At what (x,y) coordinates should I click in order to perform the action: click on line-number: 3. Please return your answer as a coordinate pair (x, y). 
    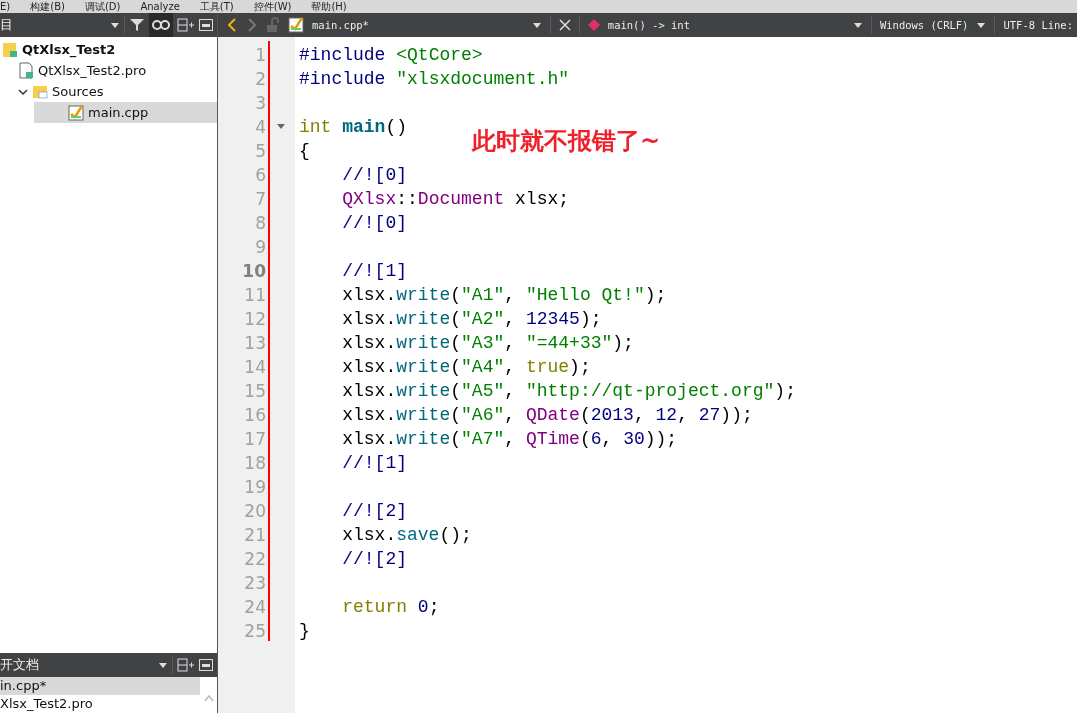
    Looking at the image, I should click on (260, 103).